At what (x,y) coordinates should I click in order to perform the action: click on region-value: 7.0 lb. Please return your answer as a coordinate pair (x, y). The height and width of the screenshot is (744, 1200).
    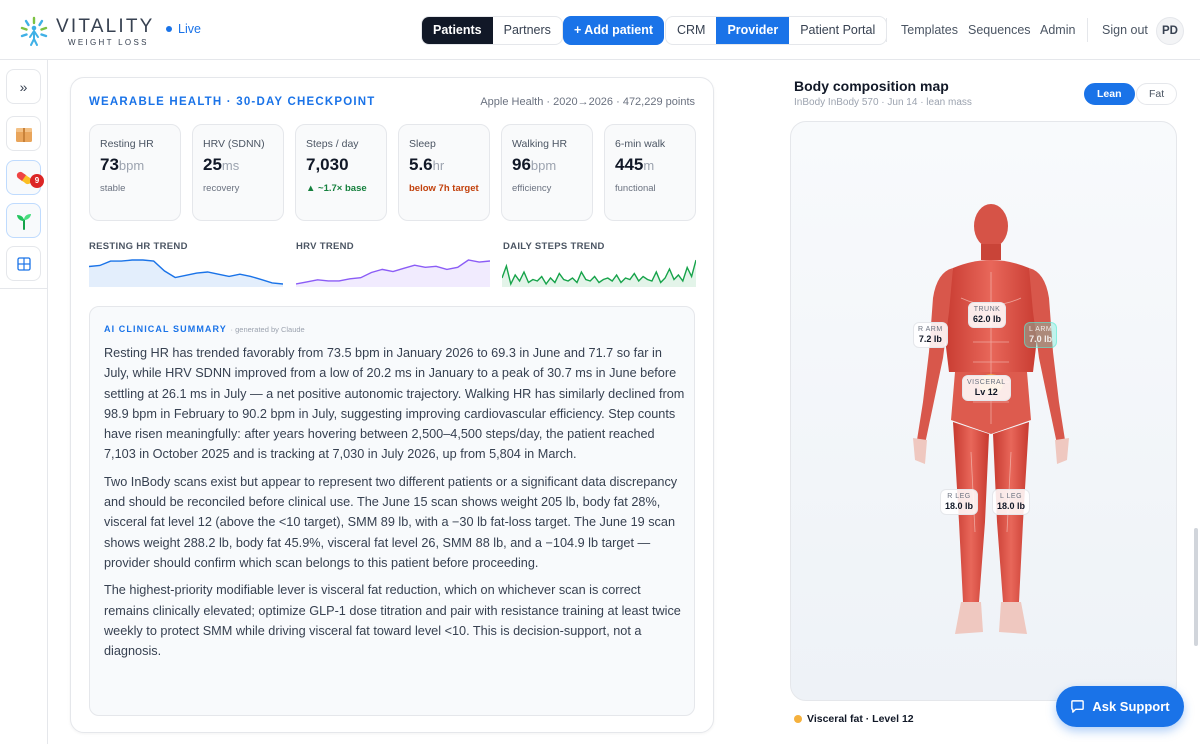
    Looking at the image, I should click on (1041, 339).